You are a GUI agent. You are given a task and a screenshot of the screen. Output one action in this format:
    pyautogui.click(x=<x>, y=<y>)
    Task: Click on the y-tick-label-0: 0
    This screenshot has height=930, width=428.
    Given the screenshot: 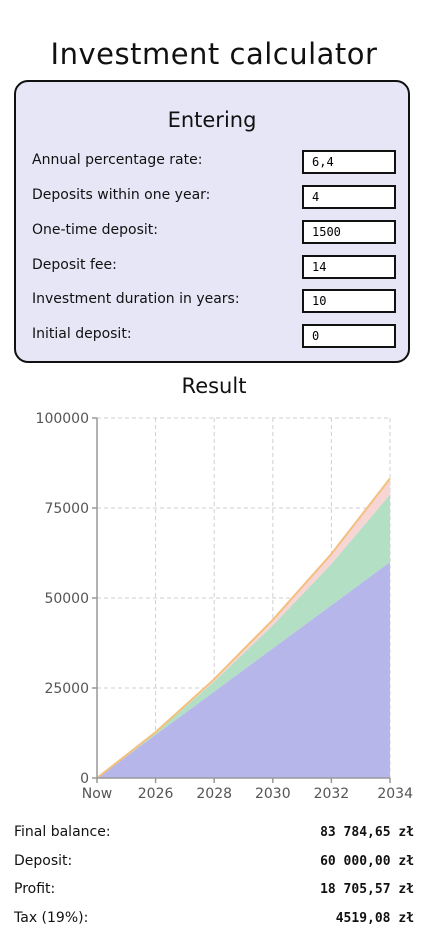 What is the action you would take?
    pyautogui.click(x=84, y=779)
    